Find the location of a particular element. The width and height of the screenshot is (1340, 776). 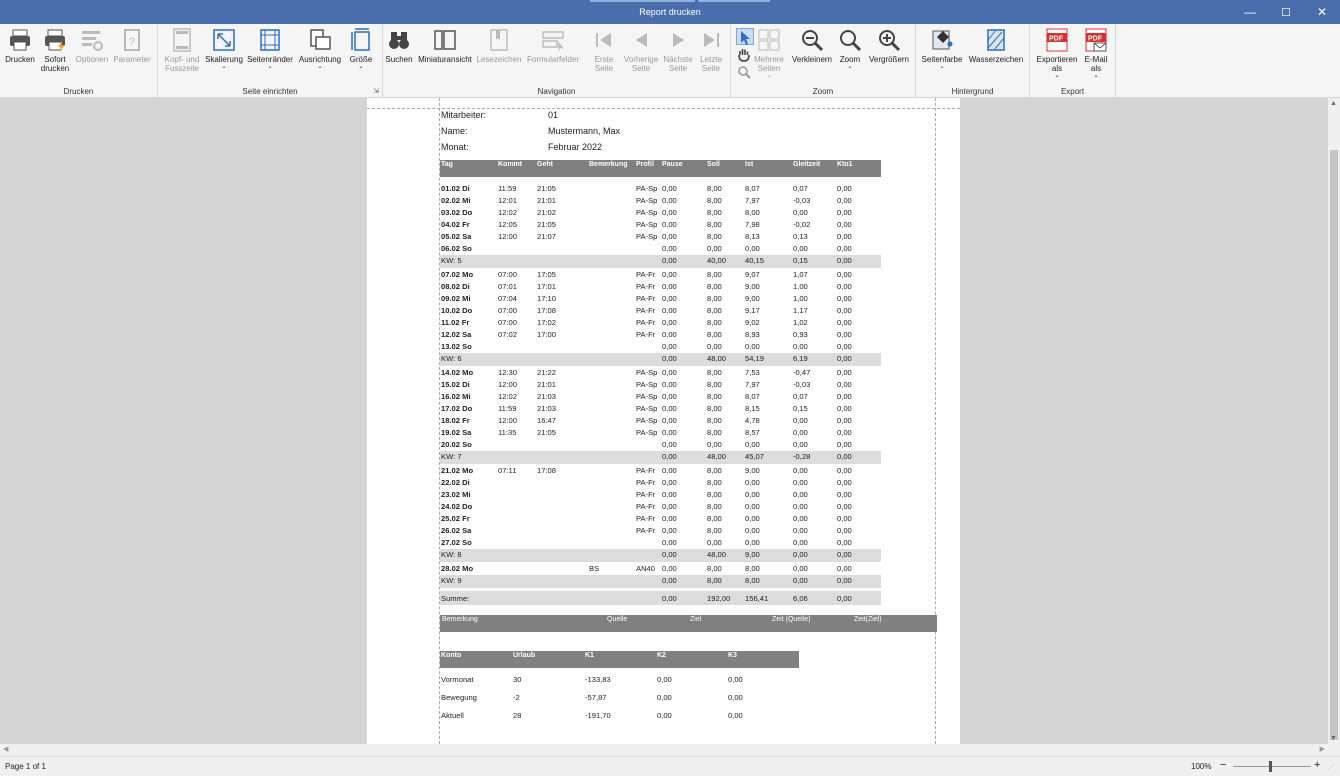

table-cell: -191,70 is located at coordinates (598, 715).